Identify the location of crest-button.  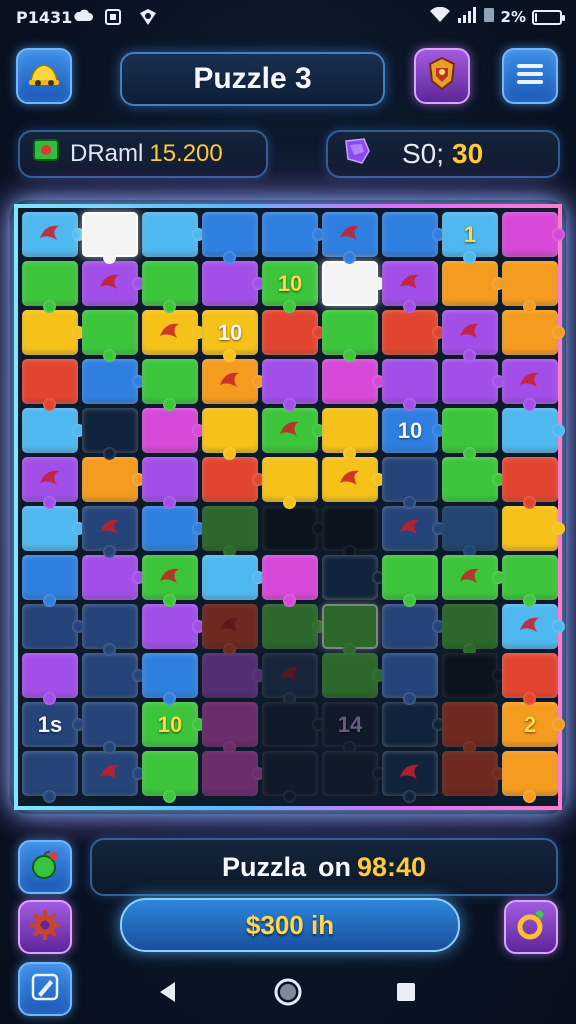
(442, 76).